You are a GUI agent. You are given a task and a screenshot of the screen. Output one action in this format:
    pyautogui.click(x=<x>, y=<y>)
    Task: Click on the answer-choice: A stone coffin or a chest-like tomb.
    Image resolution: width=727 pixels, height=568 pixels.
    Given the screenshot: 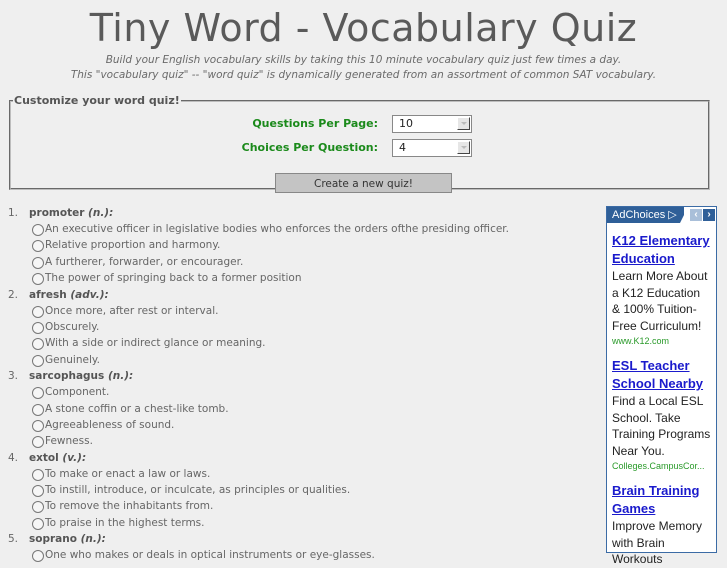 What is the action you would take?
    pyautogui.click(x=295, y=409)
    